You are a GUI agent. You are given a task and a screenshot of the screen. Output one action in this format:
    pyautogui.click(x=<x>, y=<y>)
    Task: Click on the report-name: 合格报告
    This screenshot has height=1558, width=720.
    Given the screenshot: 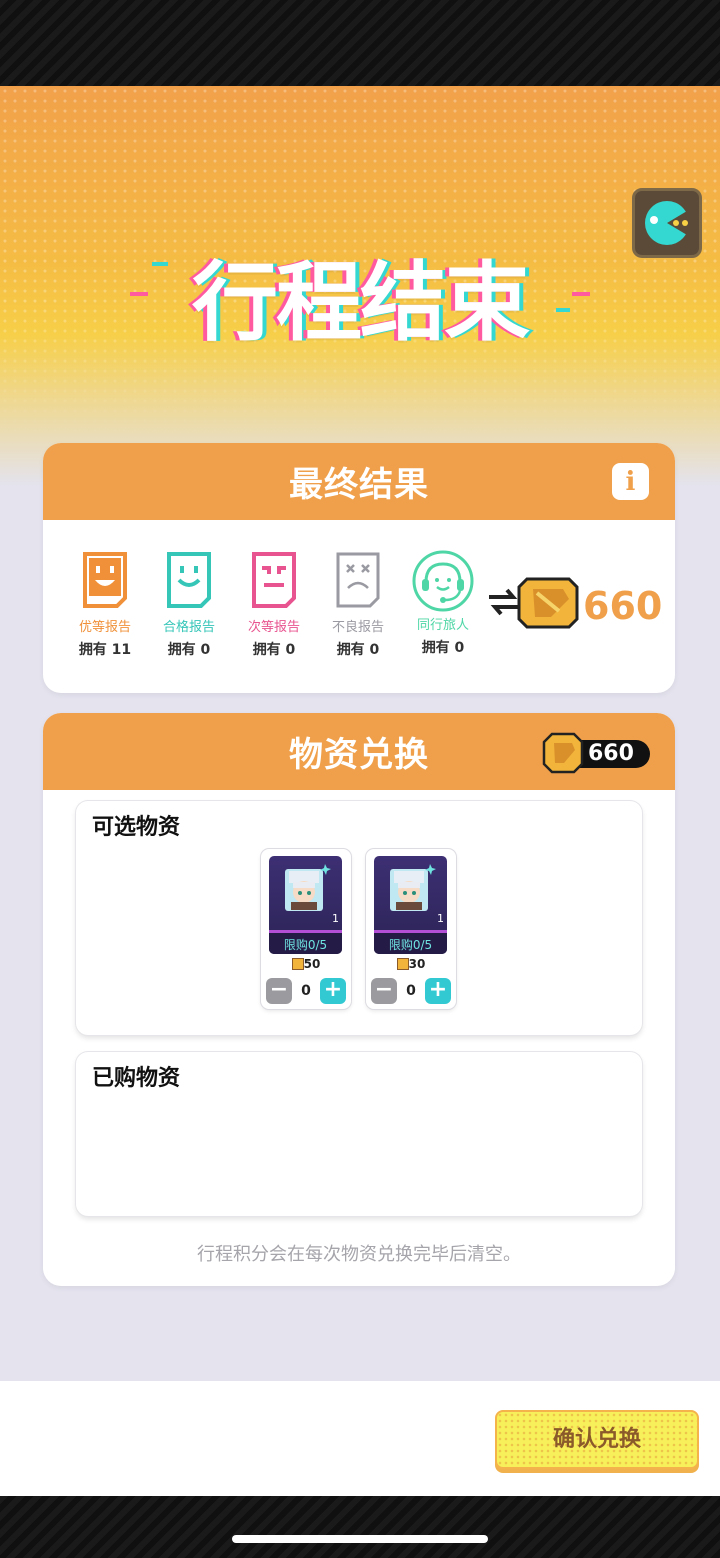 What is the action you would take?
    pyautogui.click(x=188, y=627)
    